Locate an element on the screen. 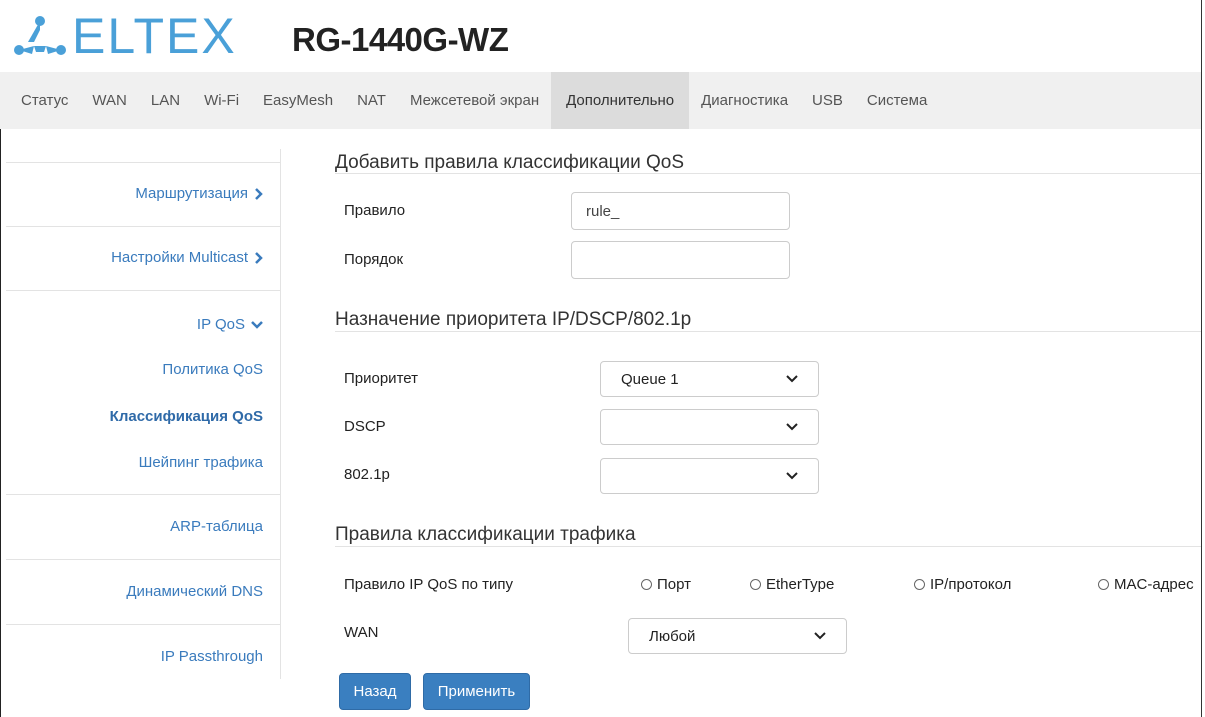 The height and width of the screenshot is (717, 1205). sidebar-item-arp-table: ARP-таблица is located at coordinates (216, 526).